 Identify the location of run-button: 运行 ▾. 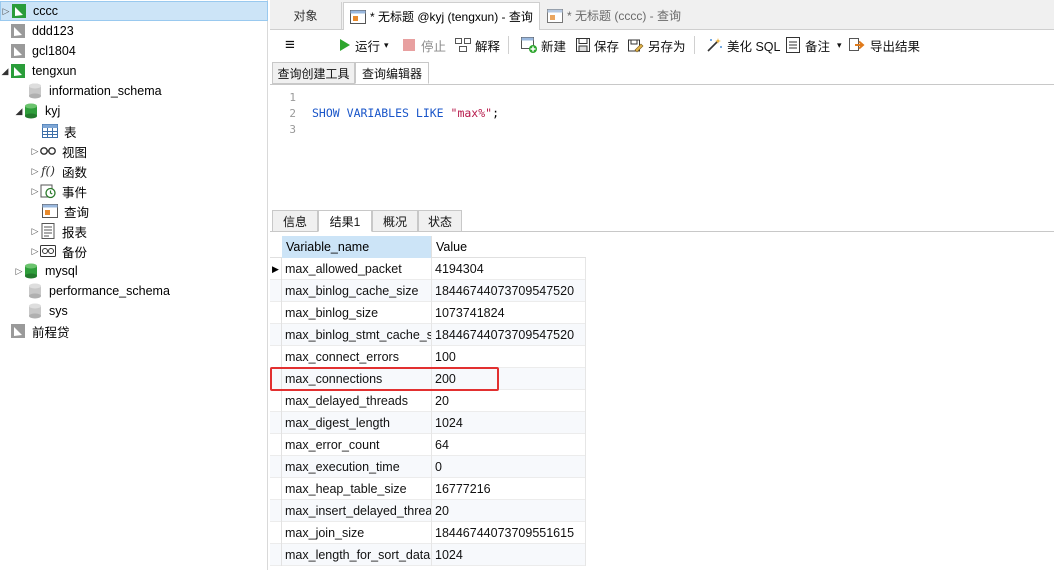
(364, 45).